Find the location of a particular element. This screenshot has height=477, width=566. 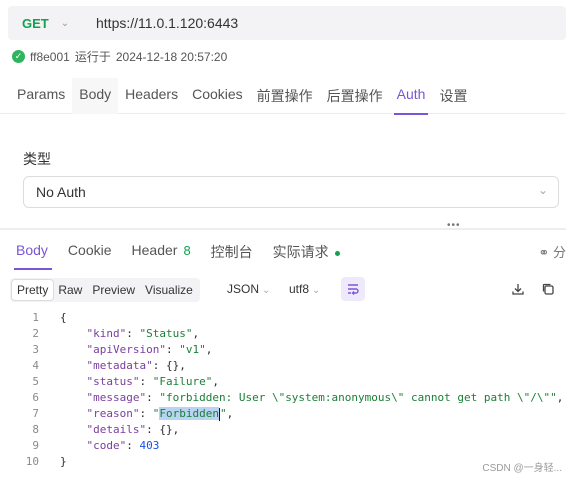

method-label: GET is located at coordinates (35, 23).